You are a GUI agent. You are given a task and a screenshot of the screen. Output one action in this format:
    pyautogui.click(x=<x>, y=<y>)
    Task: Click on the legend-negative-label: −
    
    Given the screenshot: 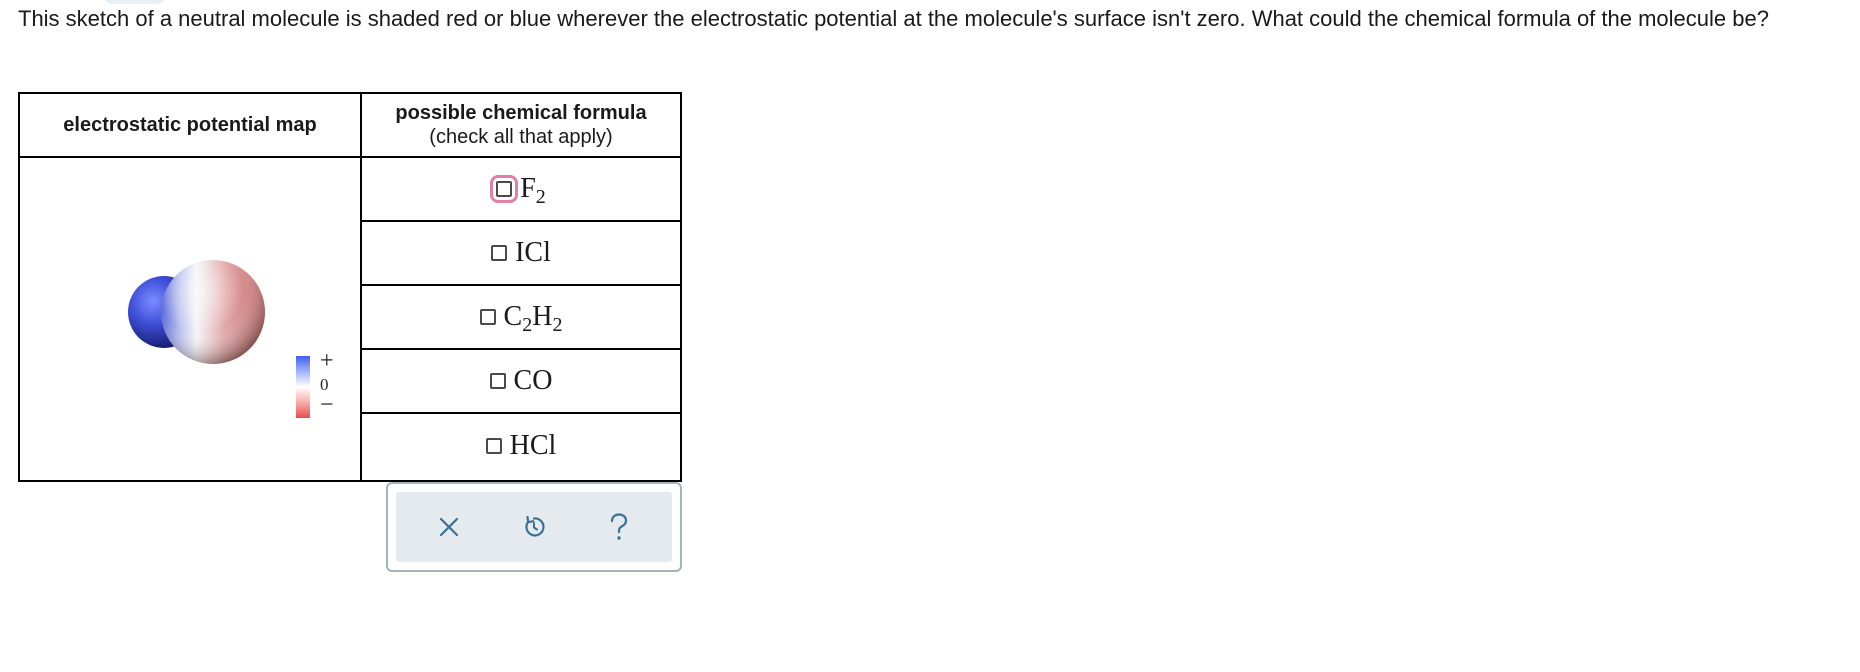 What is the action you would take?
    pyautogui.click(x=327, y=405)
    